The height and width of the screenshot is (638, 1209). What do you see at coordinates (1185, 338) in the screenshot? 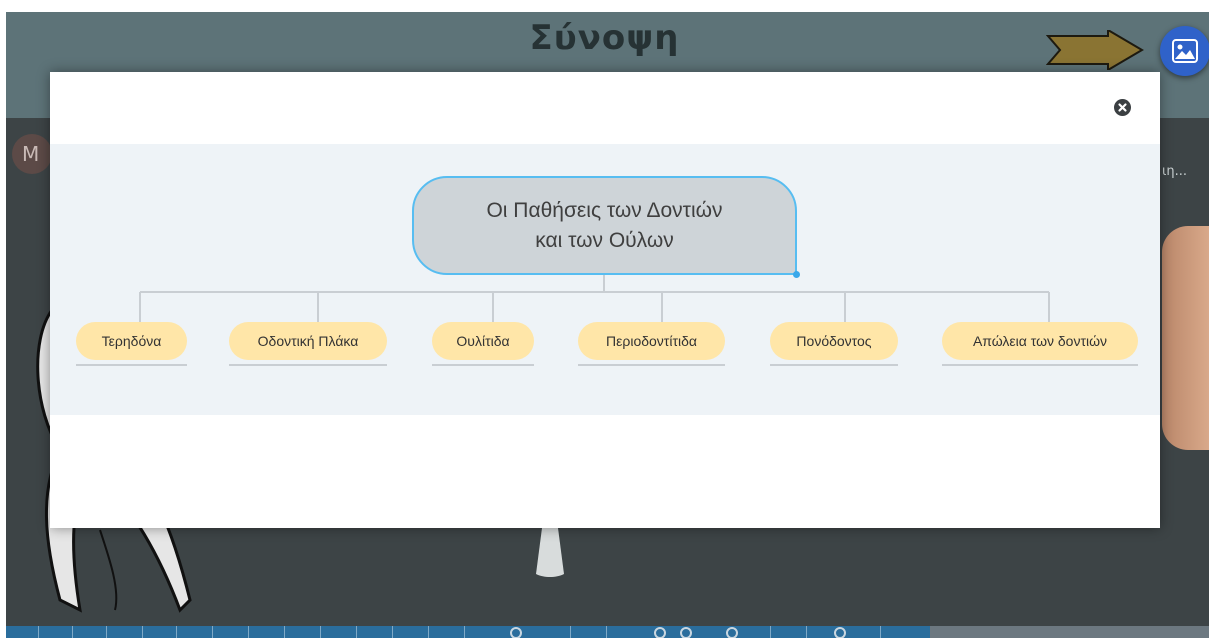
I see `hand-illustration` at bounding box center [1185, 338].